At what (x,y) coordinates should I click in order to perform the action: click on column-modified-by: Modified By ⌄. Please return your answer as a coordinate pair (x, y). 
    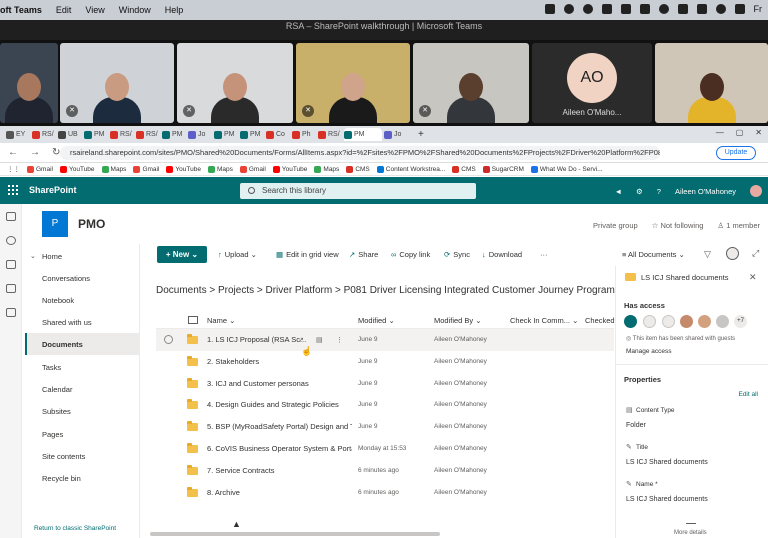
    Looking at the image, I should click on (458, 320).